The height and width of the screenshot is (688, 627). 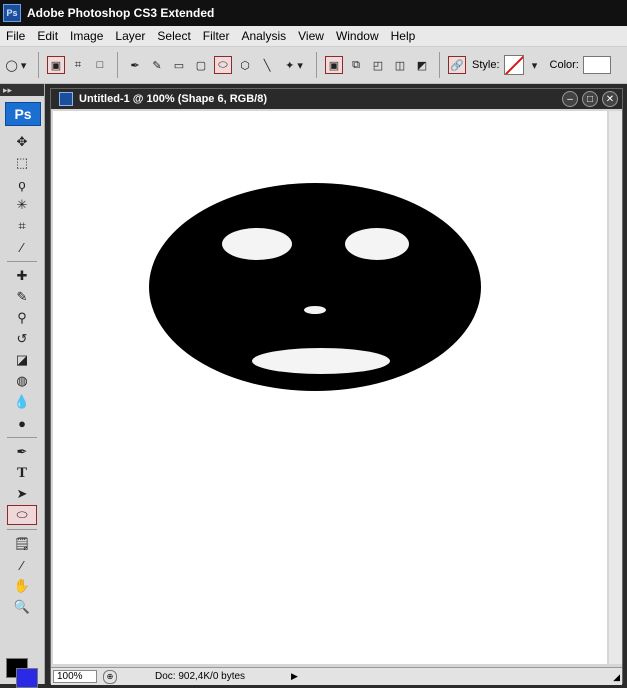 What do you see at coordinates (56, 65) in the screenshot?
I see `shape-layers-mode-icon: ▣` at bounding box center [56, 65].